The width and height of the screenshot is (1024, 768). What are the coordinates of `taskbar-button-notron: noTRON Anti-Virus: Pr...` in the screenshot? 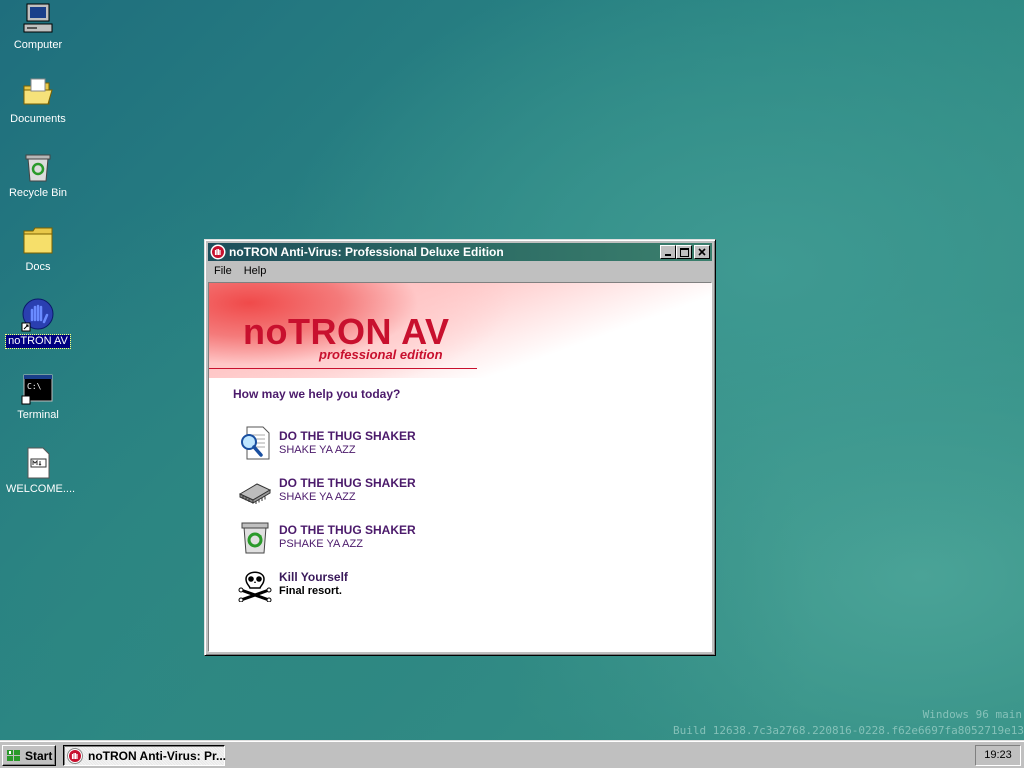 It's located at (145, 755).